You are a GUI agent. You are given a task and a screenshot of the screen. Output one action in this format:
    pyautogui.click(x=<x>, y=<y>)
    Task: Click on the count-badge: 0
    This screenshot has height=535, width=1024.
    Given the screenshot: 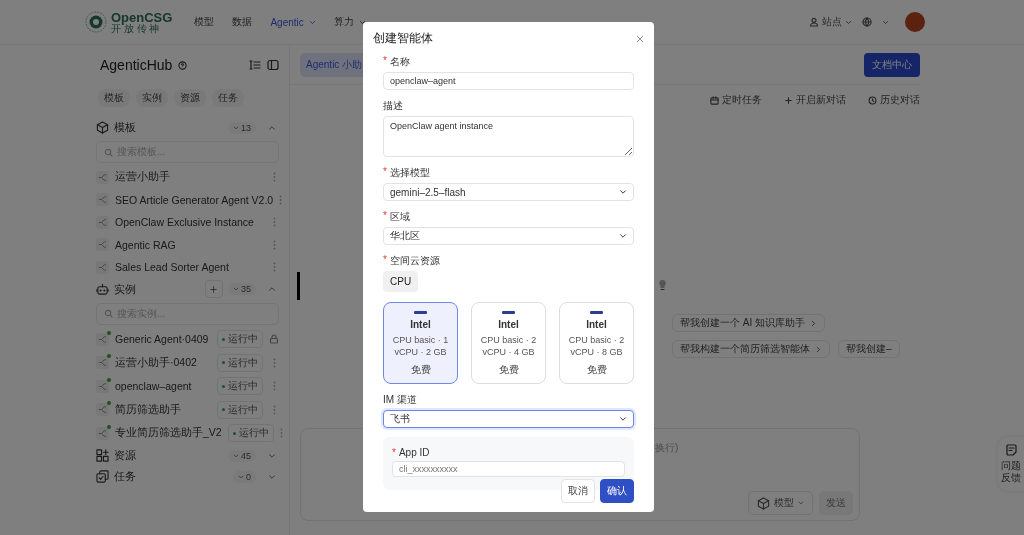 What is the action you would take?
    pyautogui.click(x=244, y=476)
    